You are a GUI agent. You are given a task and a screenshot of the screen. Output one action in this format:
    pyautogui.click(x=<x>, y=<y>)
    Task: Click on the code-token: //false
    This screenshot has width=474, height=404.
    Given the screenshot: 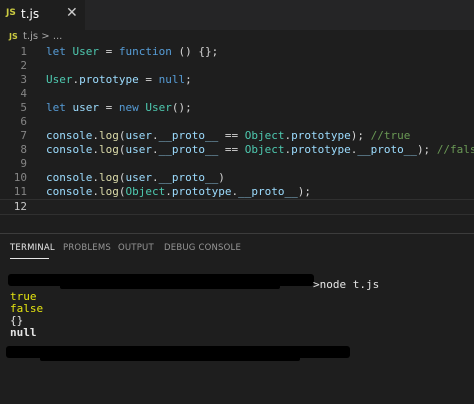 What is the action you would take?
    pyautogui.click(x=455, y=149)
    